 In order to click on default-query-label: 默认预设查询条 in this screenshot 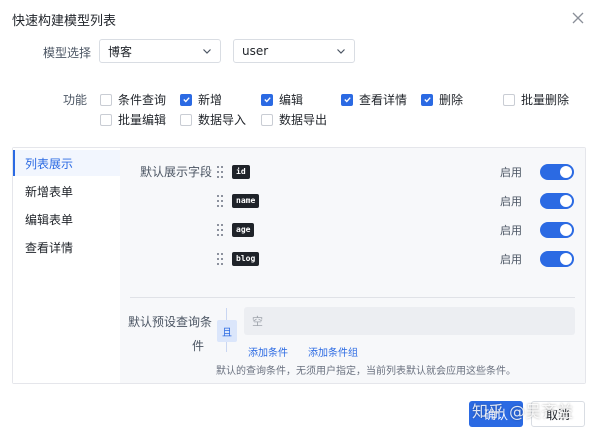, I will do `click(170, 322)`.